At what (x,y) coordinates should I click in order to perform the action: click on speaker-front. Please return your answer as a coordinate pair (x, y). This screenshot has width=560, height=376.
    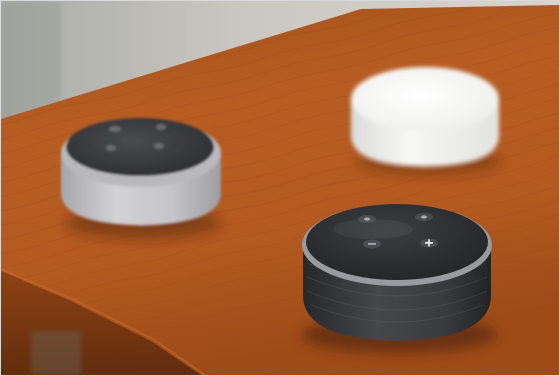
    Looking at the image, I should click on (399, 278).